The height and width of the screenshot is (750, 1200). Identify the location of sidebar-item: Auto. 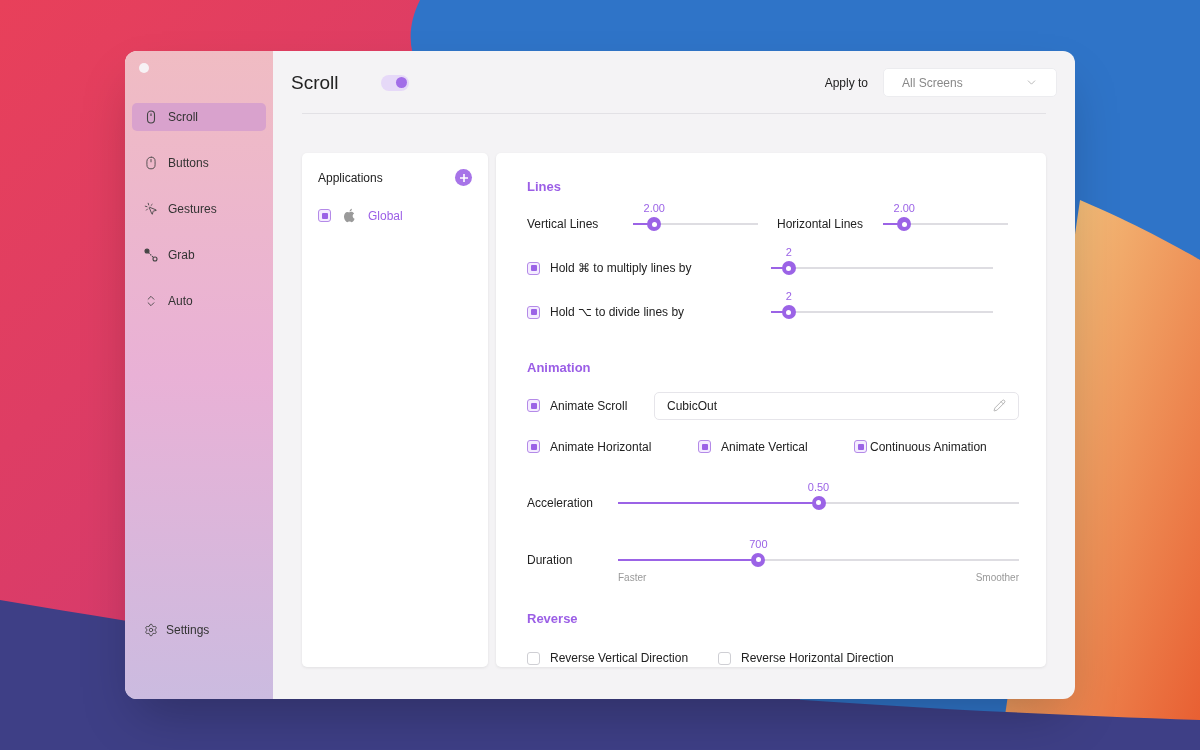
(199, 301).